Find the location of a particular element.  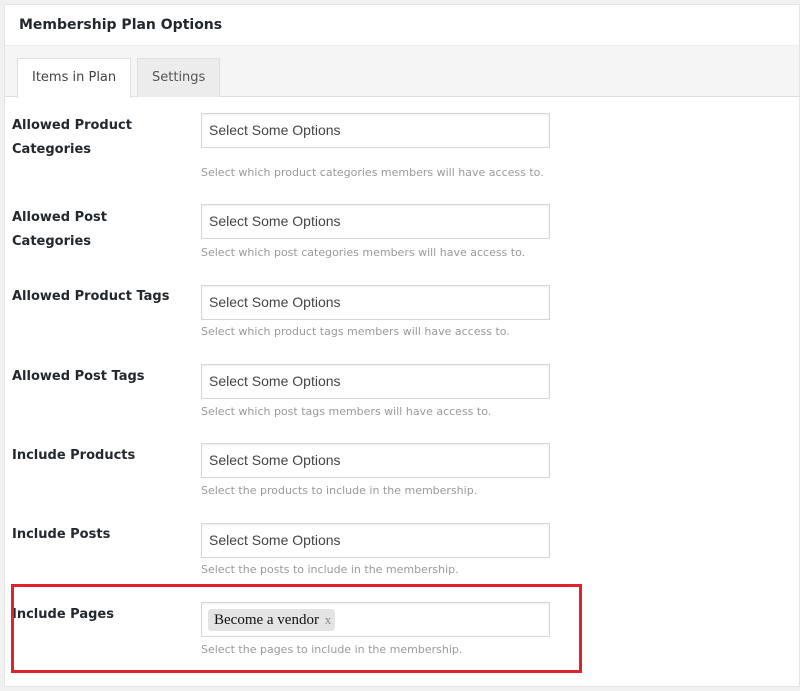

field-label: Allowed Product Categories is located at coordinates (72, 137).